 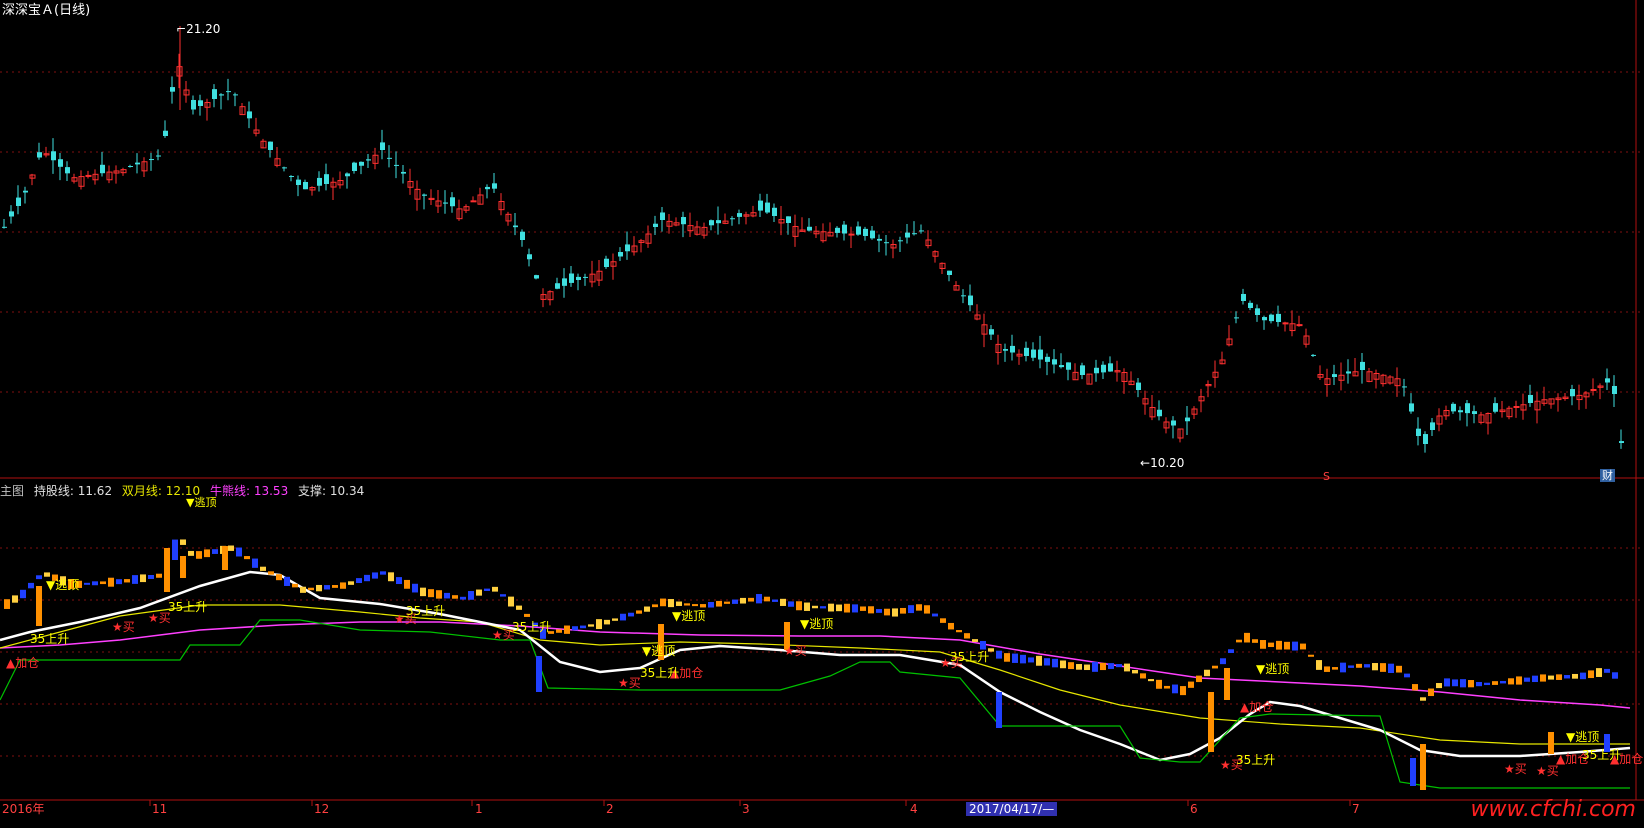 What do you see at coordinates (1326, 476) in the screenshot?
I see `s-marker: S` at bounding box center [1326, 476].